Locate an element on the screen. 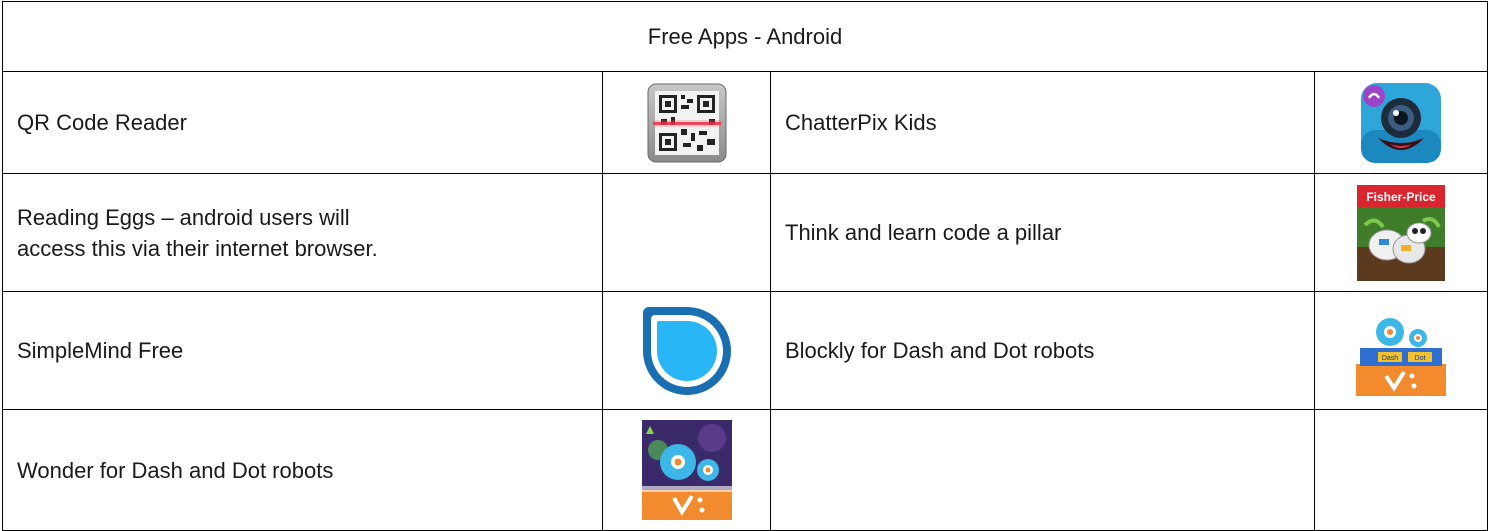  blockly-icon: Dash Dot is located at coordinates (1401, 350).